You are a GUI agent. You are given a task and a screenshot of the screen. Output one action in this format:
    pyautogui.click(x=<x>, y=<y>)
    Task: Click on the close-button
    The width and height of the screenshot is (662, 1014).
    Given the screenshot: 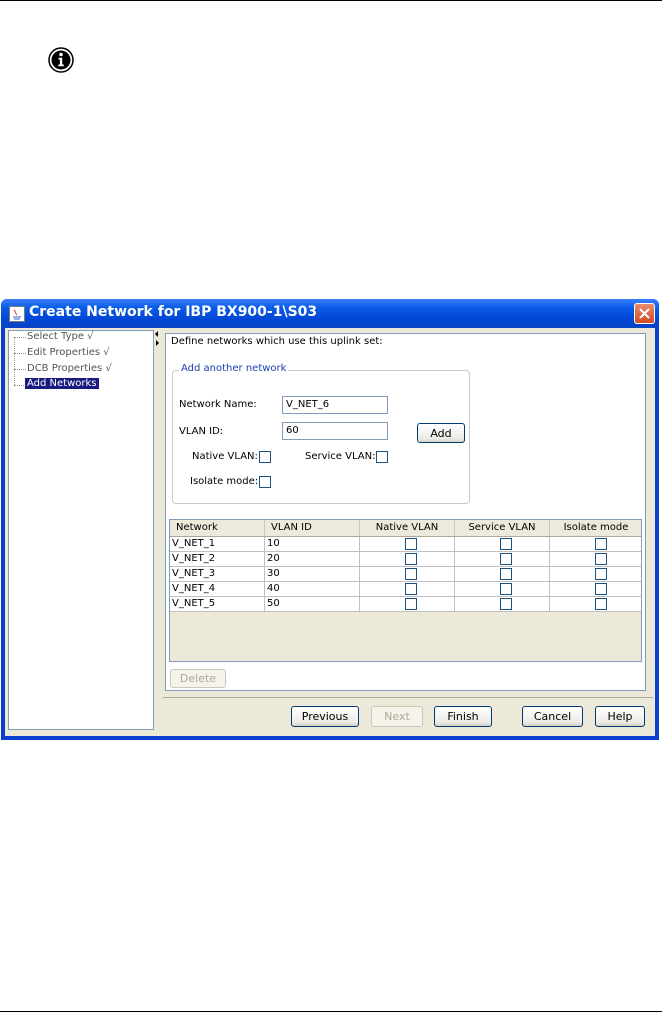 What is the action you would take?
    pyautogui.click(x=644, y=313)
    